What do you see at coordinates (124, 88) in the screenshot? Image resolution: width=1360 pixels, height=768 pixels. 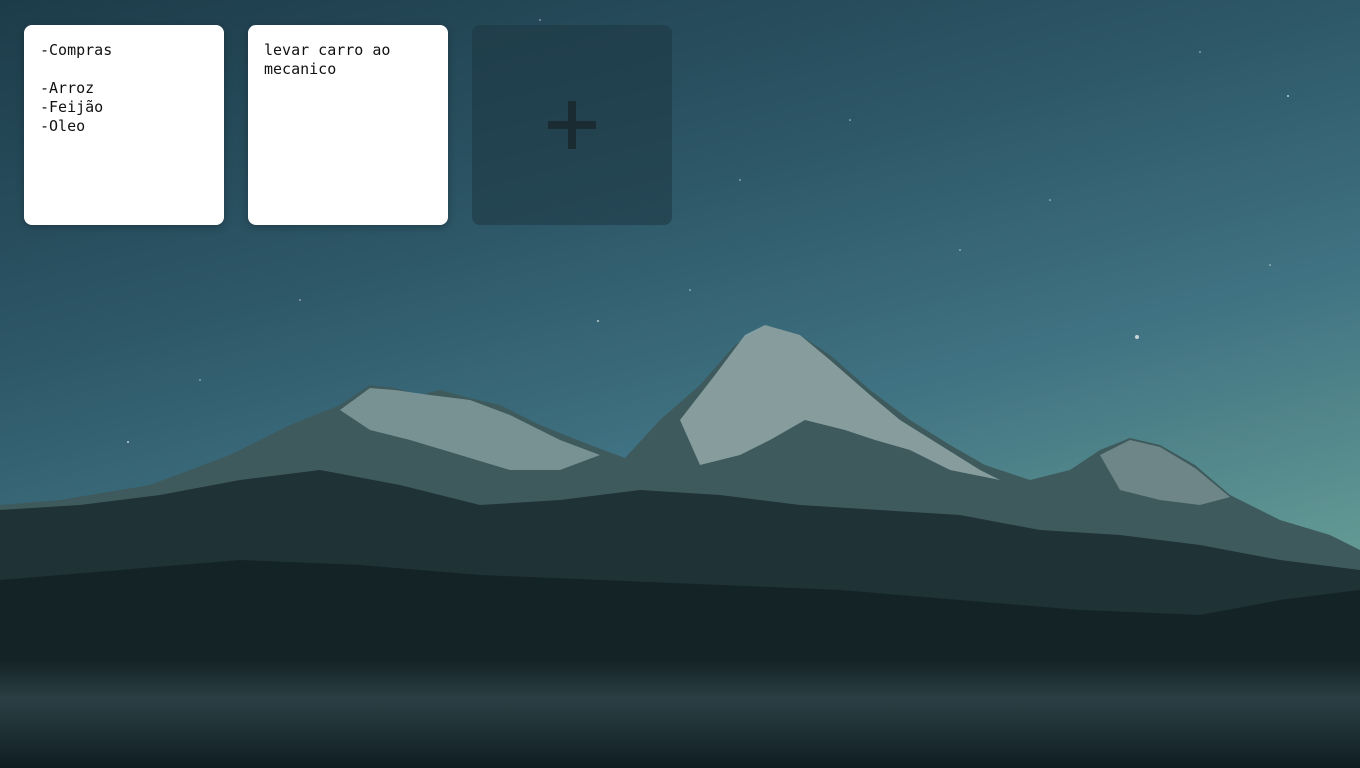 I see `note-text: -Compras -Arroz -Feijão -Oleo` at bounding box center [124, 88].